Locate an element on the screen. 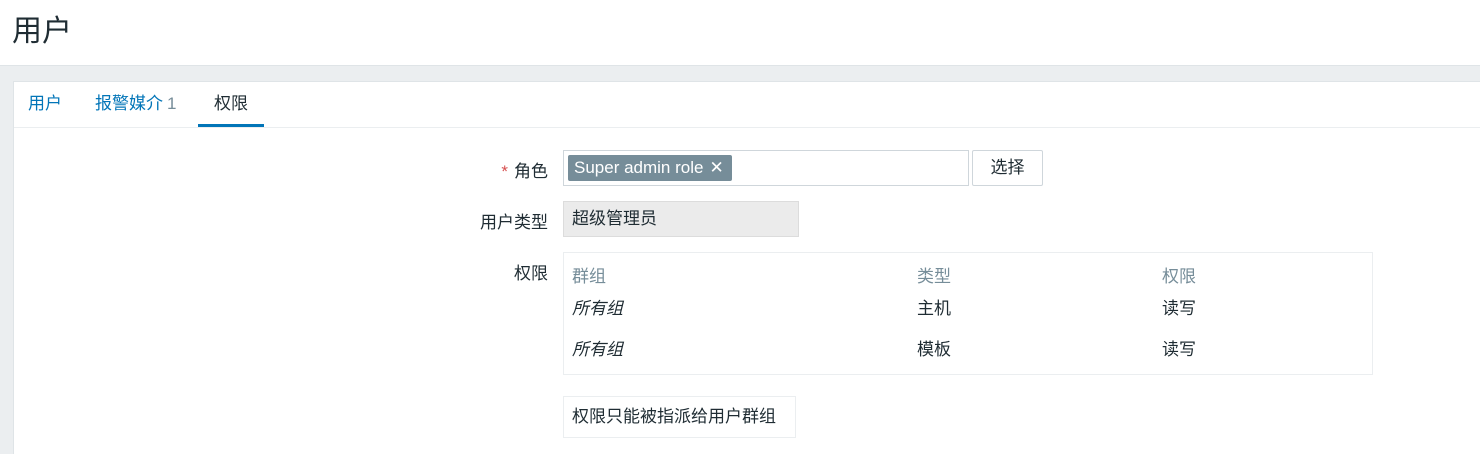 Image resolution: width=1480 pixels, height=454 pixels. role-multiselect: Super admin role ✕ is located at coordinates (766, 168).